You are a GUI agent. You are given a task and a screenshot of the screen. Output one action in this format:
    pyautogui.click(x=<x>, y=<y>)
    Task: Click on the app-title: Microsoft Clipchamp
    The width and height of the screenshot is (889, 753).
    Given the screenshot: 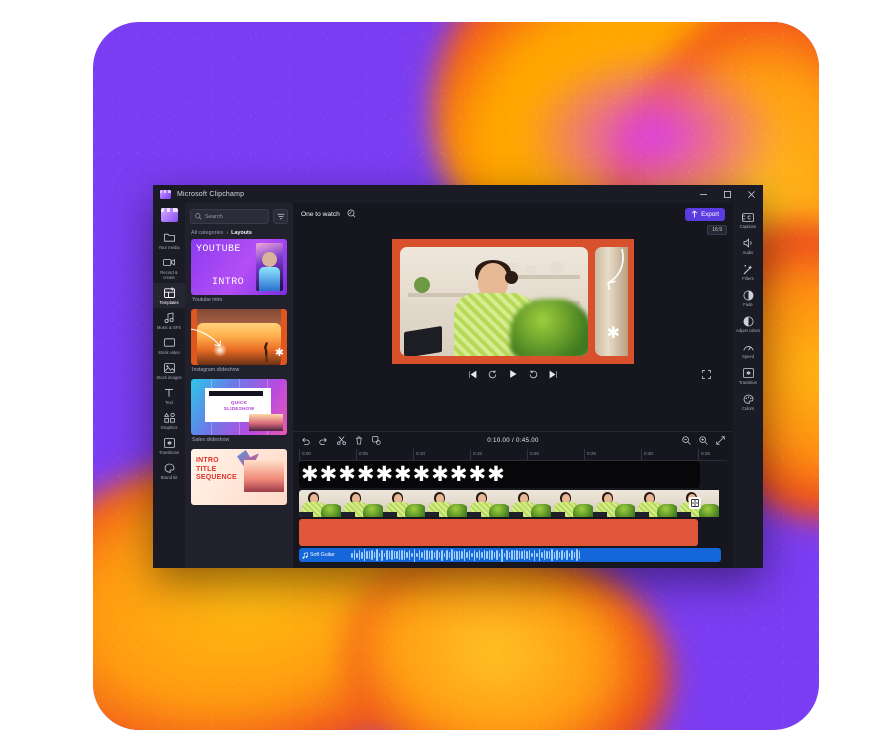 What is the action you would take?
    pyautogui.click(x=211, y=194)
    